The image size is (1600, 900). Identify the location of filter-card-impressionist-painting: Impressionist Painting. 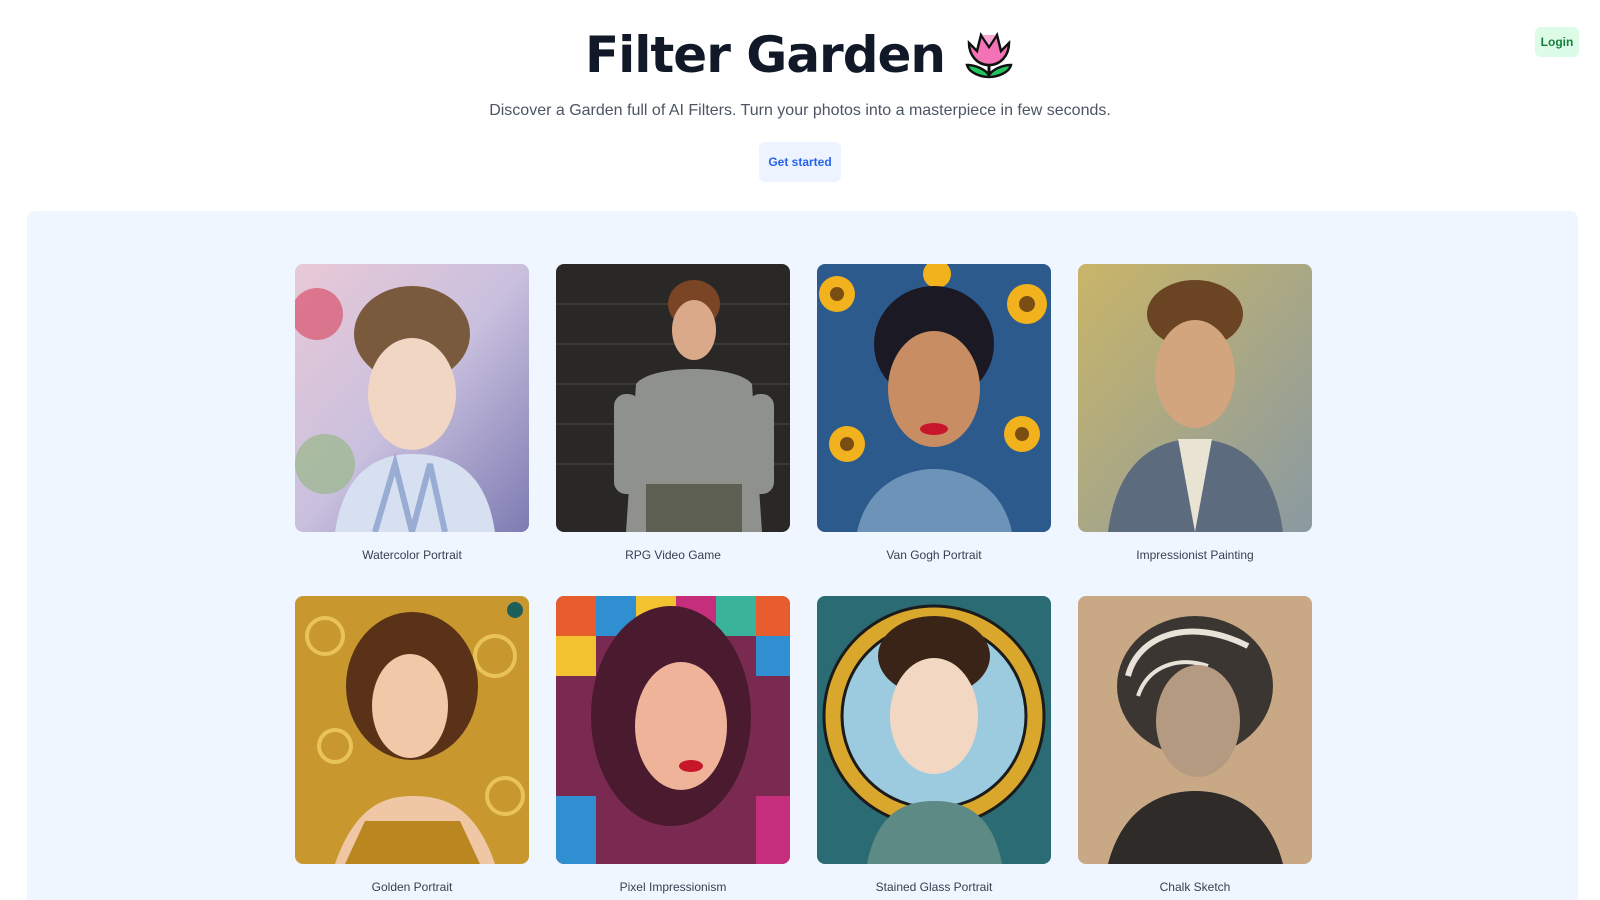
(1195, 430).